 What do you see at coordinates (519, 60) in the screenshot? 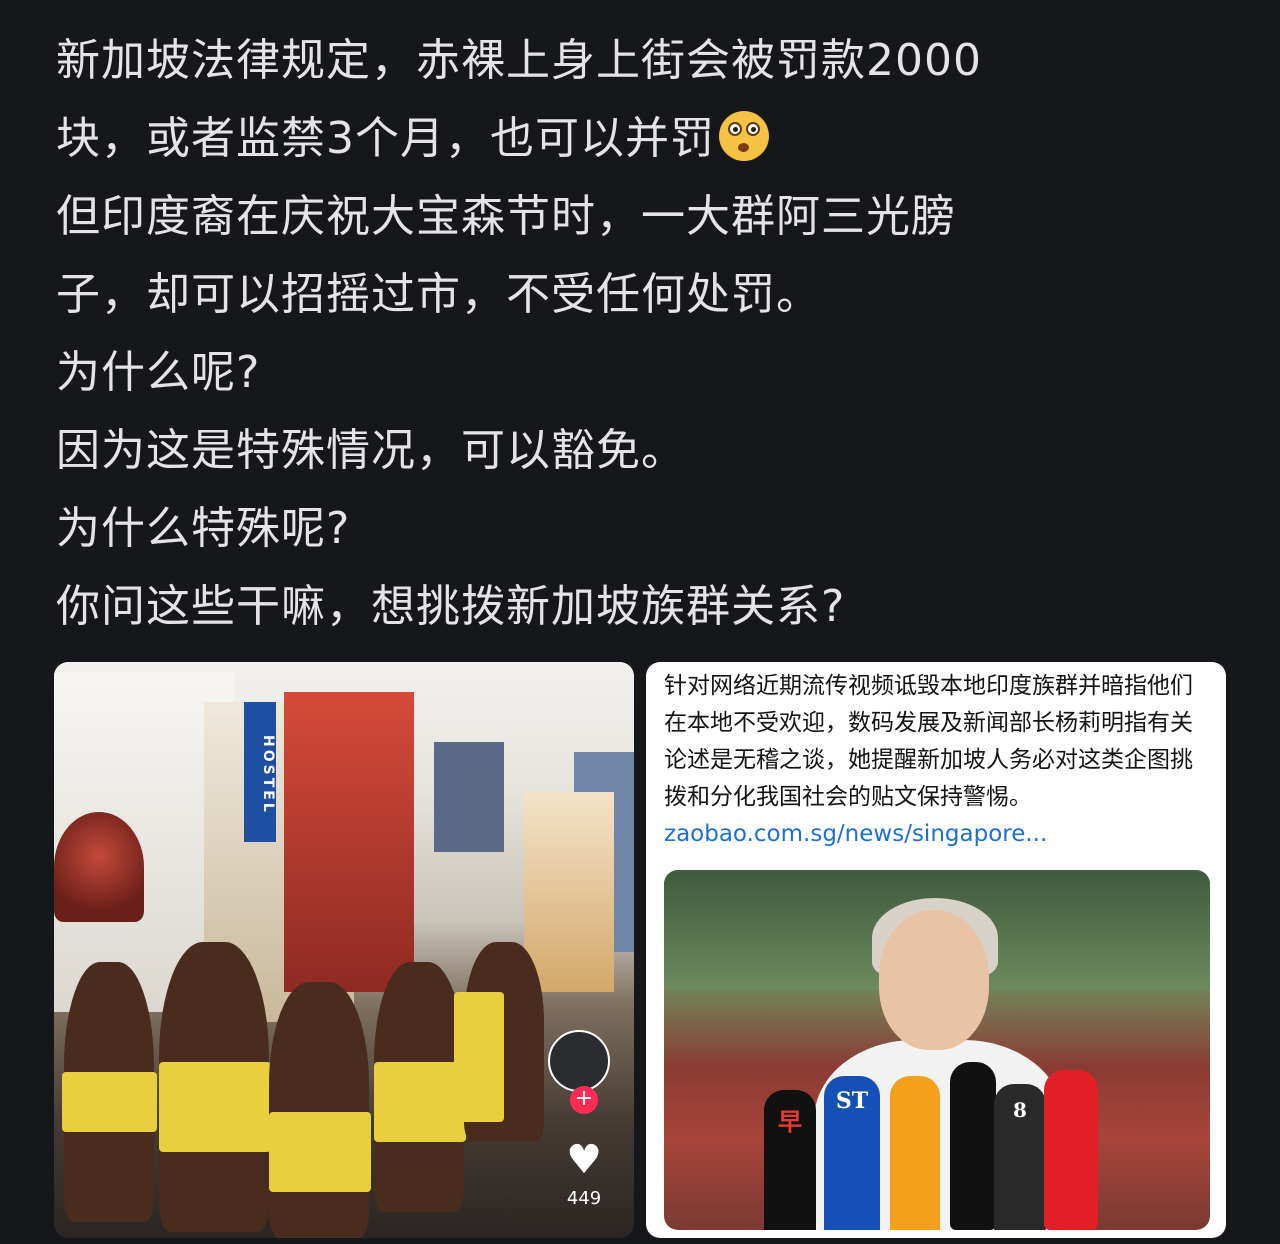
I see `post-line: 新加坡法律规定，赤裸上身上街会被罚款2000` at bounding box center [519, 60].